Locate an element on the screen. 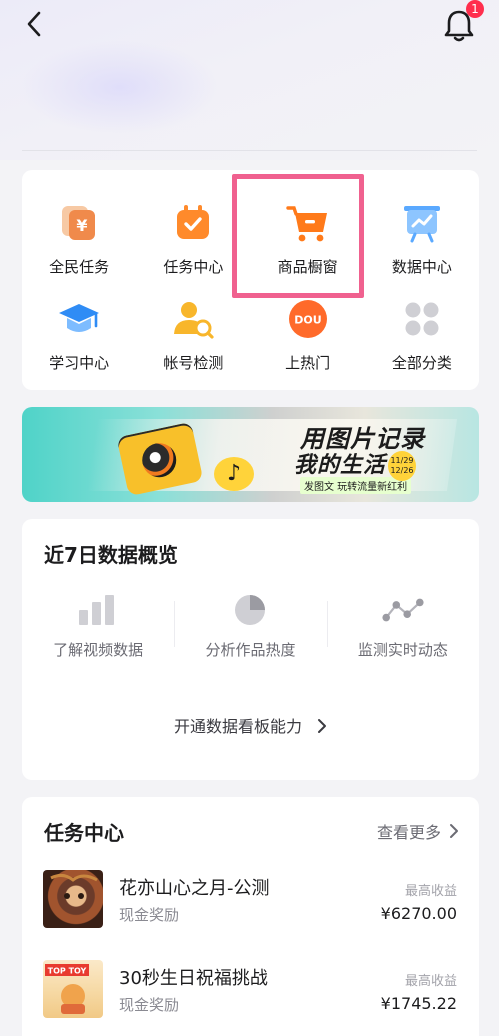 This screenshot has width=499, height=1036. task-title: 30秒生日祝福挑战 is located at coordinates (193, 978).